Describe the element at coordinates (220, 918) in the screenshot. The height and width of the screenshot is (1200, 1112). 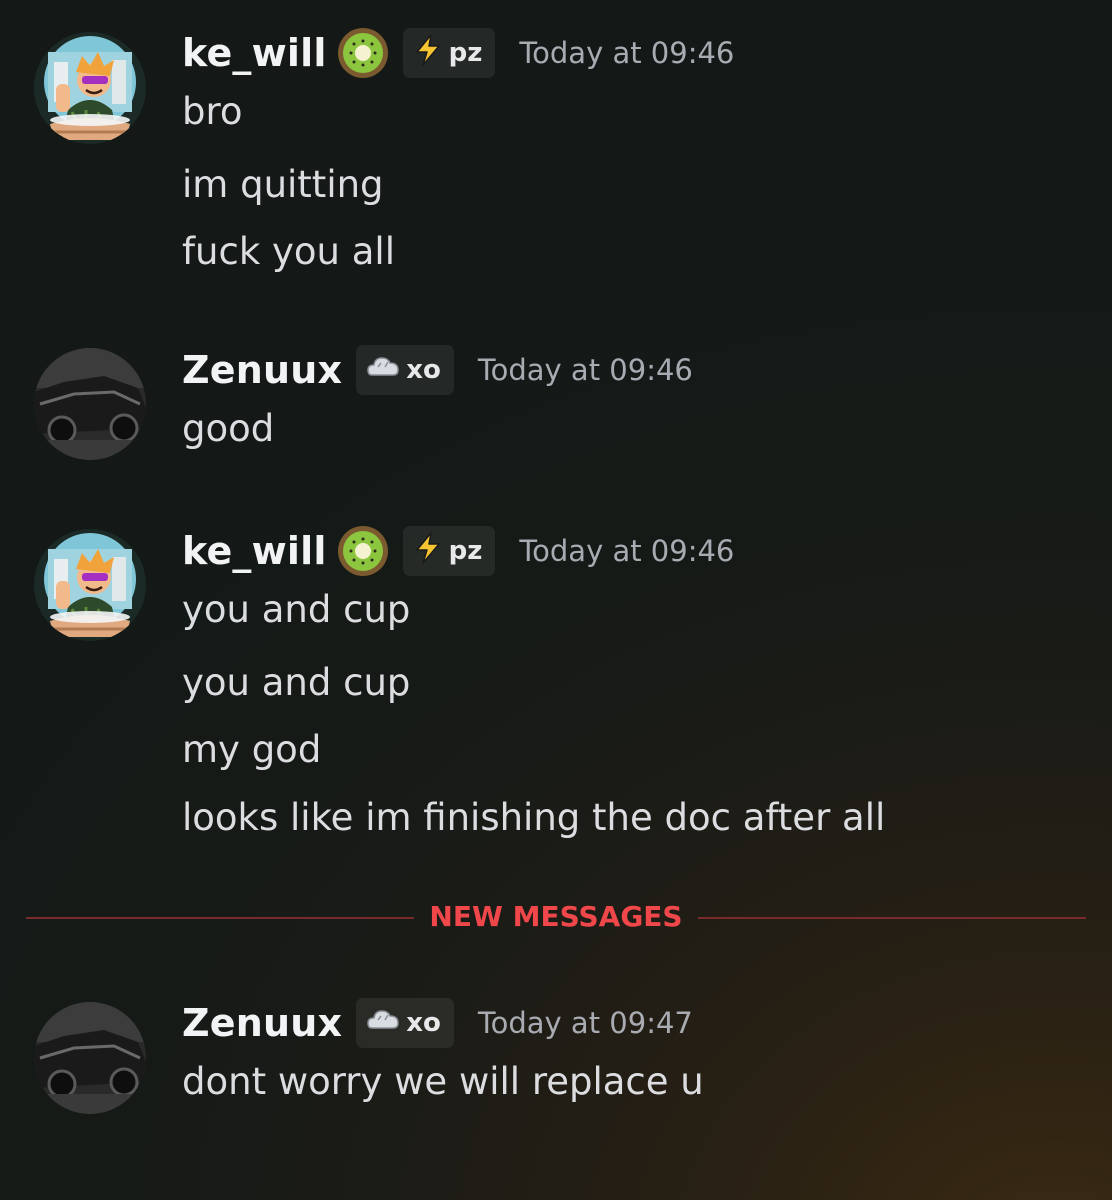
I see `new-messages-divider-left` at that location.